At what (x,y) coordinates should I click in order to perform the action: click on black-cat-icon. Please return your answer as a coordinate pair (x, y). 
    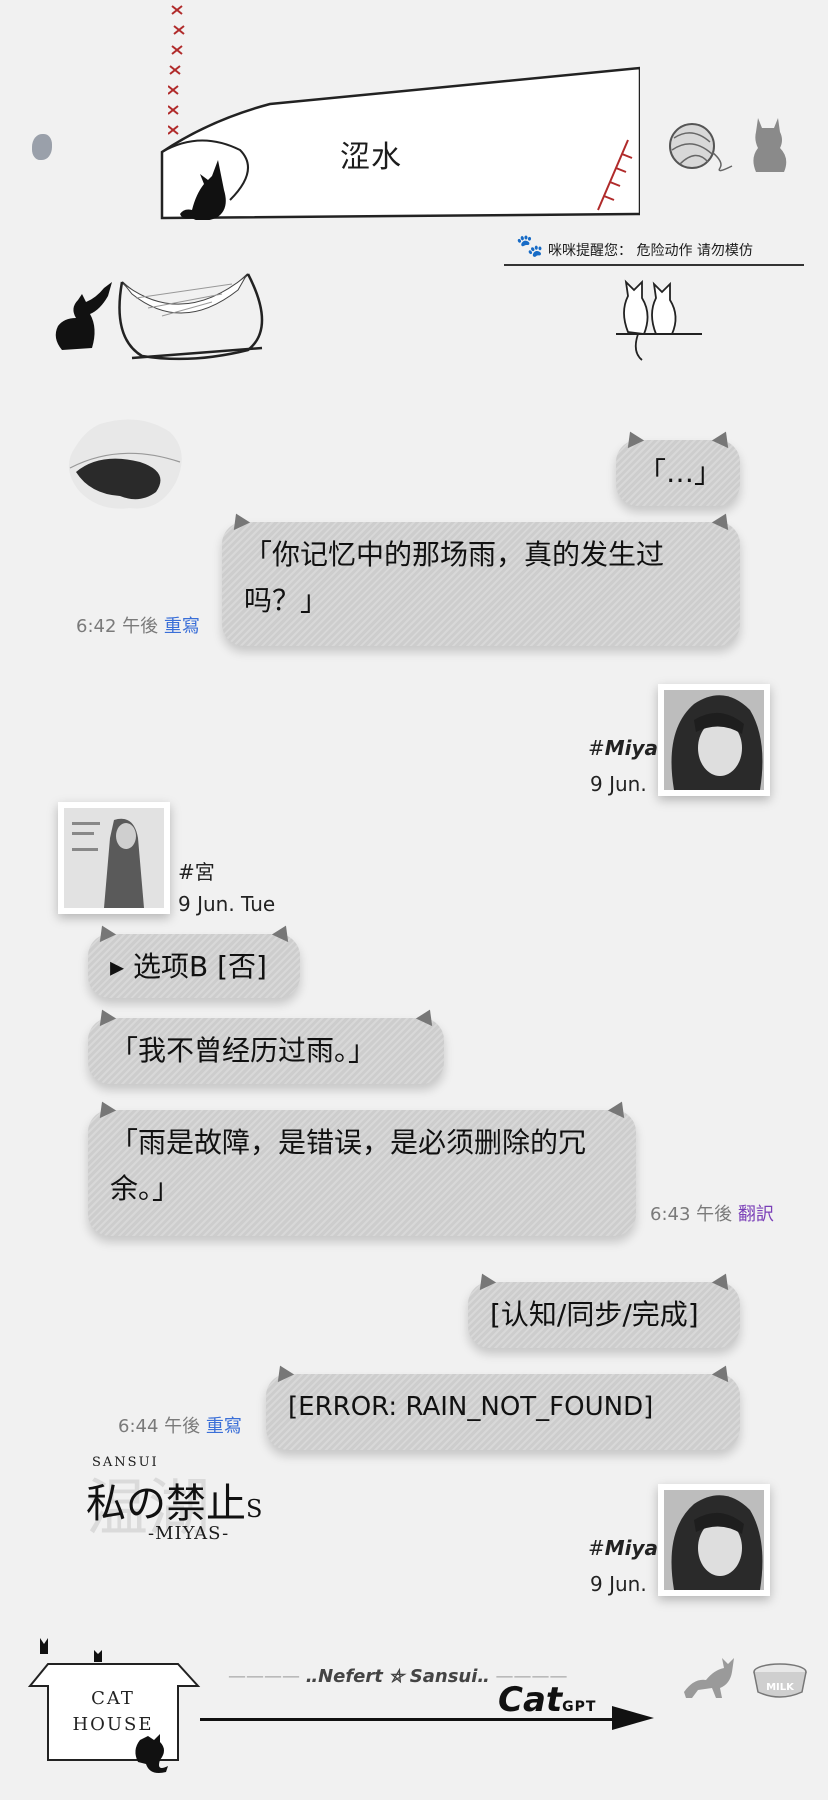
    Looking at the image, I should click on (83, 316).